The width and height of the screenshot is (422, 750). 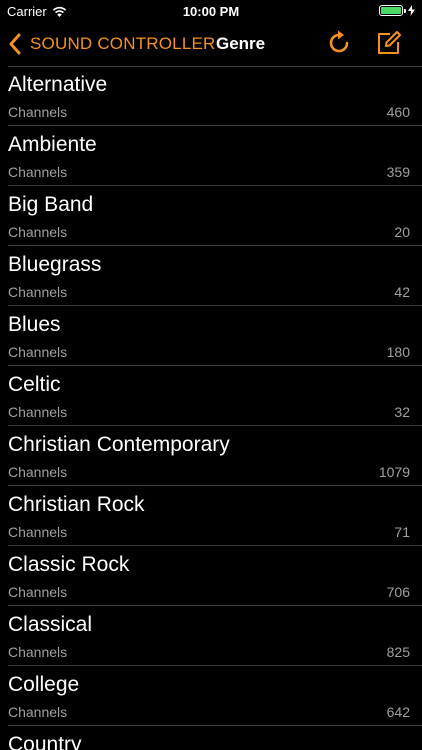 What do you see at coordinates (211, 156) in the screenshot?
I see `list-item: Ambiente Channels 359` at bounding box center [211, 156].